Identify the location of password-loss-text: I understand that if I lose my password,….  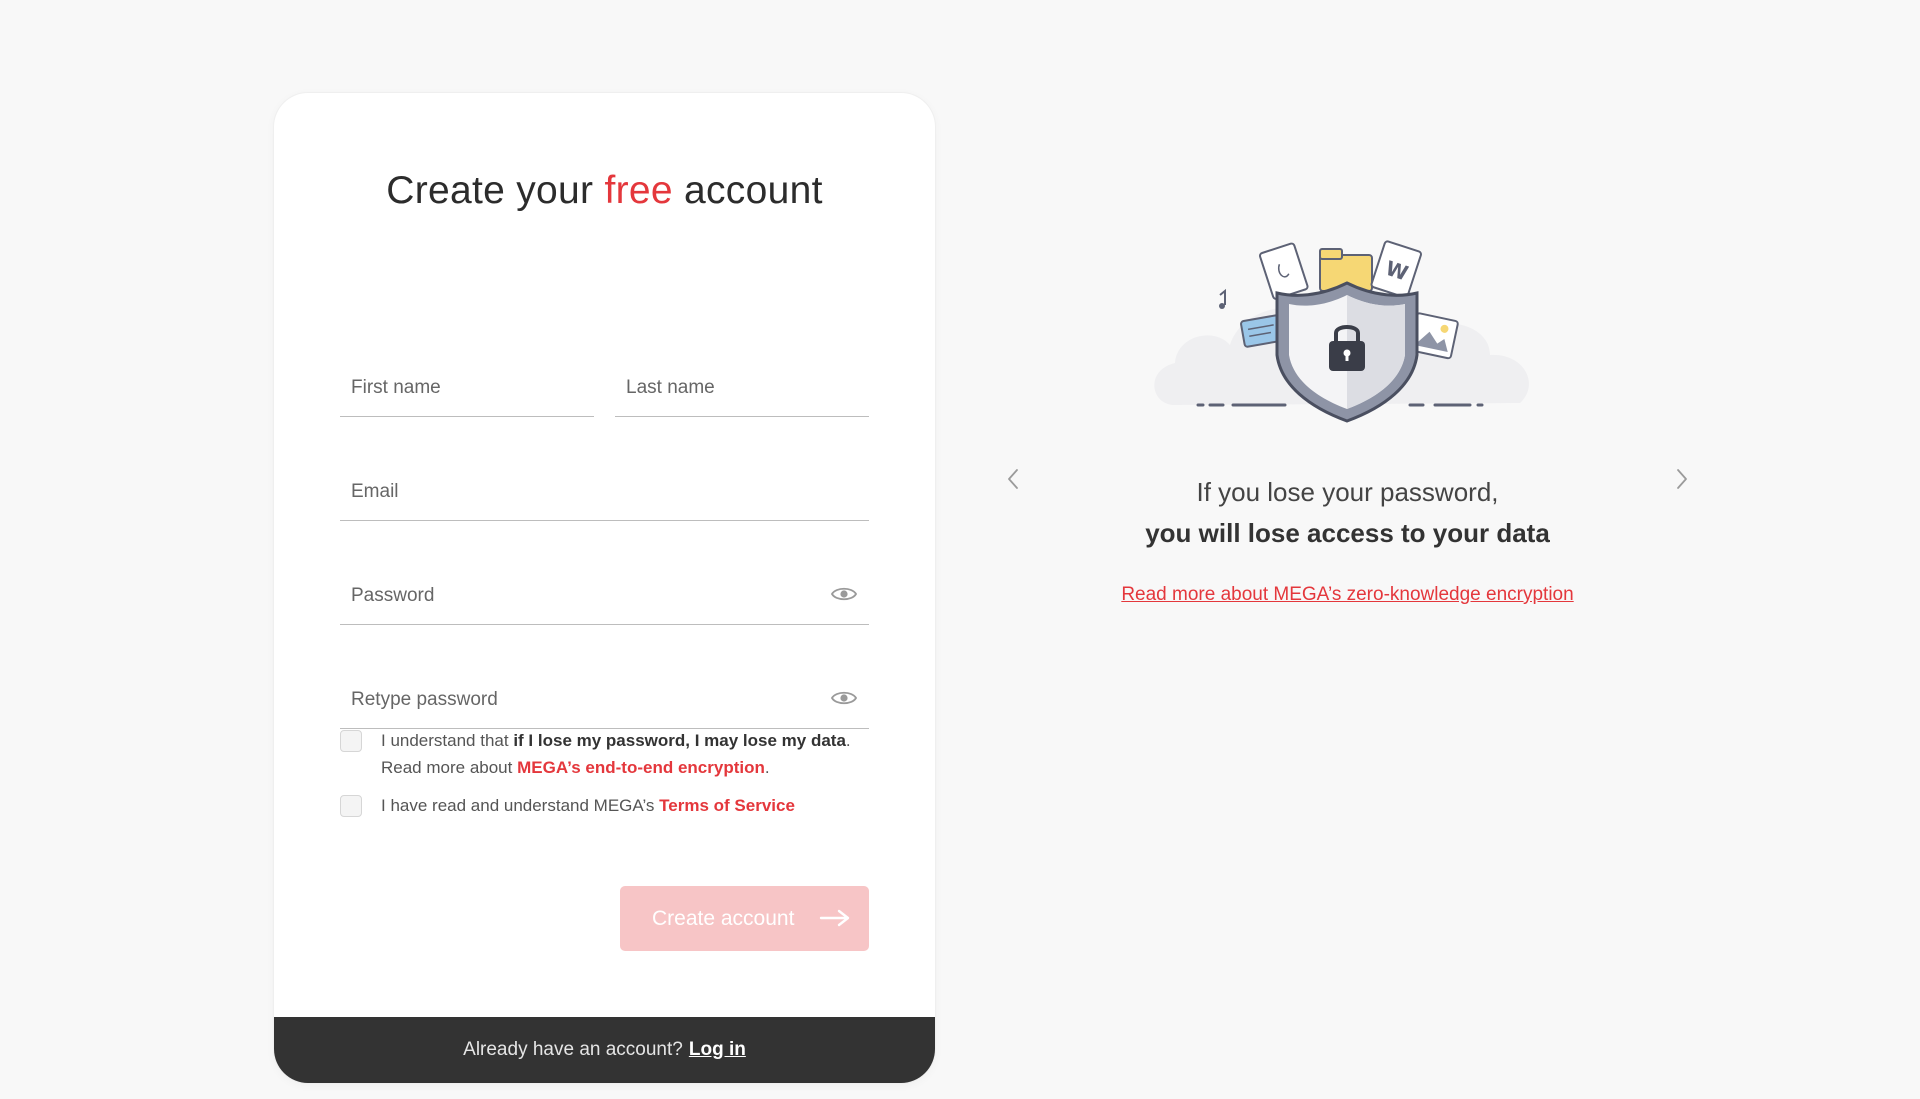
(616, 754).